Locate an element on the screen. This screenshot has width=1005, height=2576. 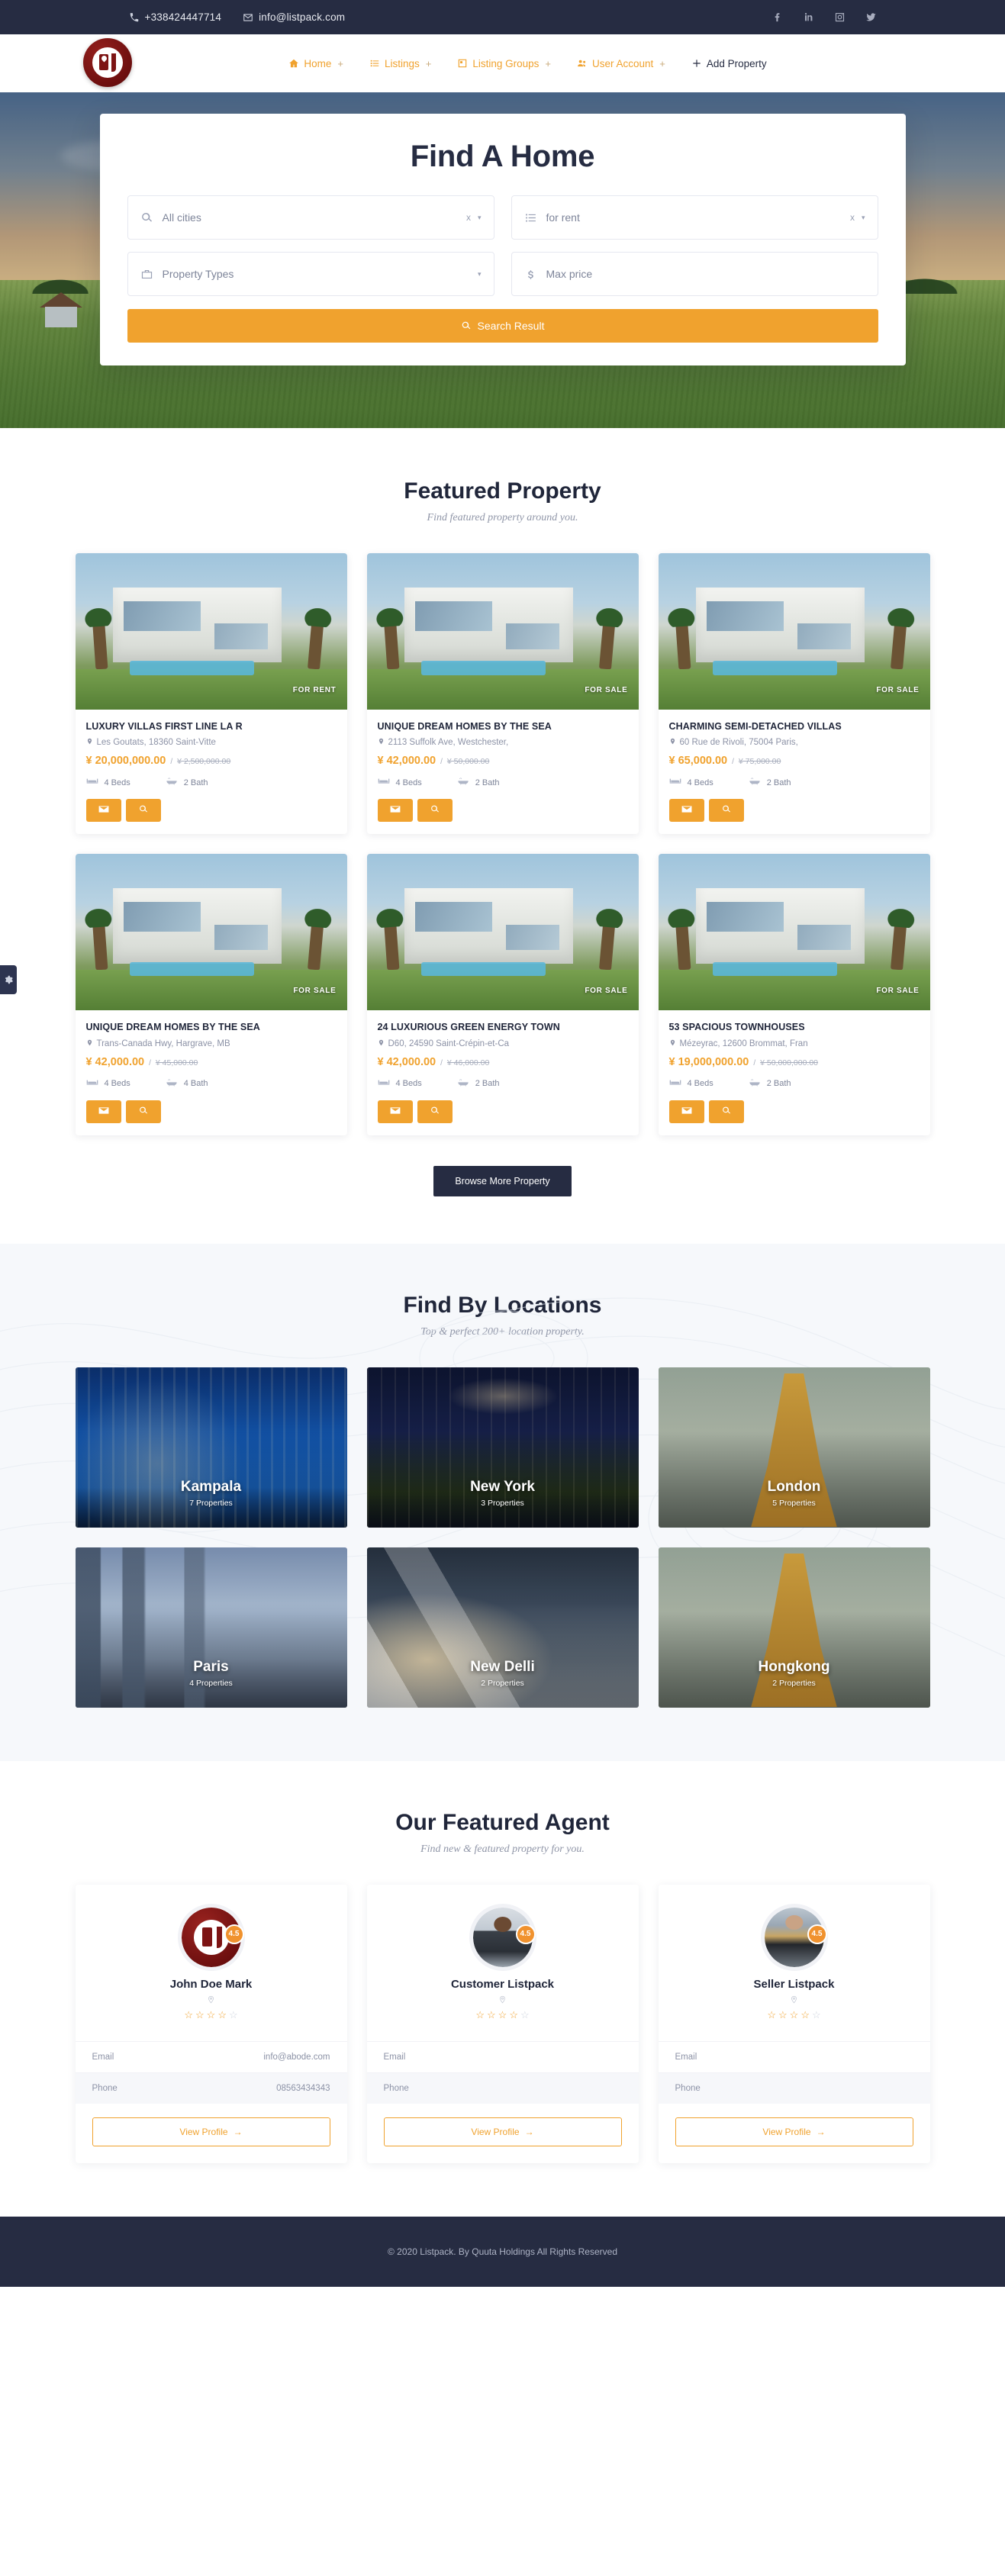
baths-info: 2 Bath is located at coordinates (479, 1084).